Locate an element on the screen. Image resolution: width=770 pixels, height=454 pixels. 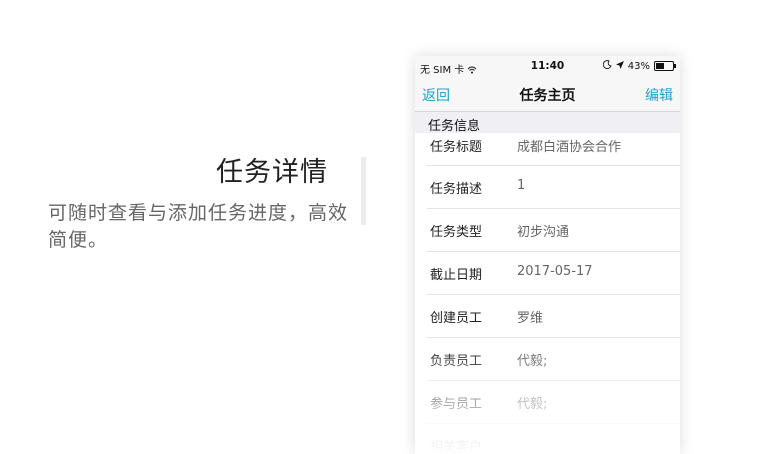
row-label: 任务标题 is located at coordinates (456, 147).